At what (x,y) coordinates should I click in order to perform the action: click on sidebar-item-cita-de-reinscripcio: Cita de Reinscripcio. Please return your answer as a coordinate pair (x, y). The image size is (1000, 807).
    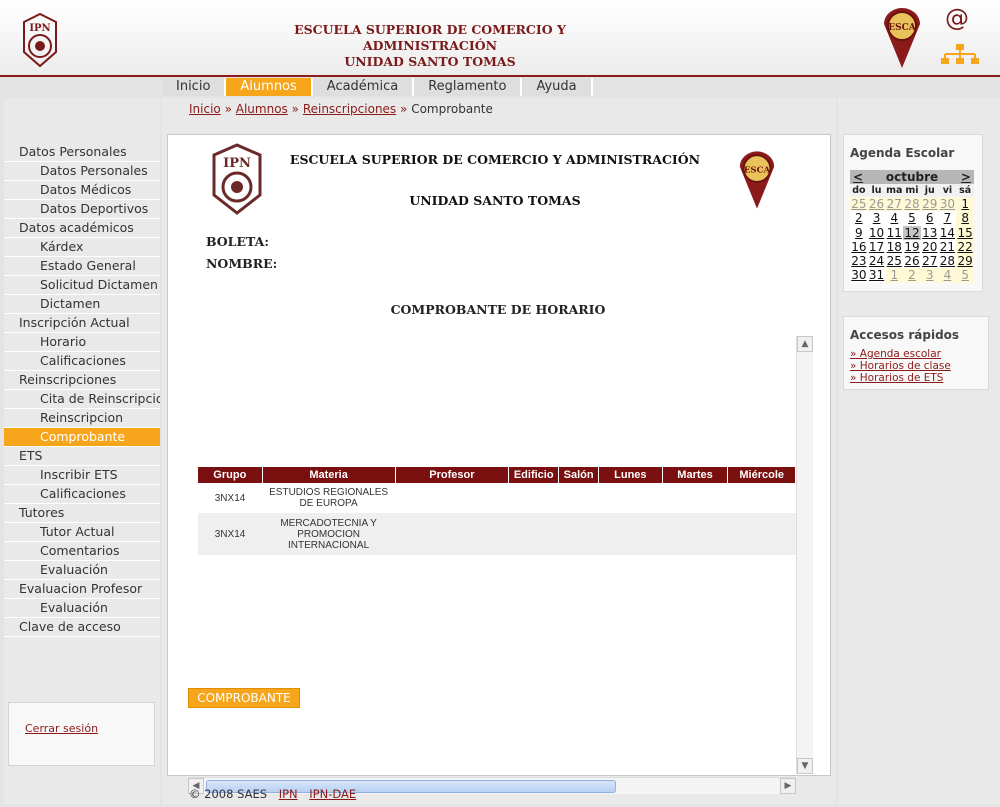
    Looking at the image, I should click on (82, 399).